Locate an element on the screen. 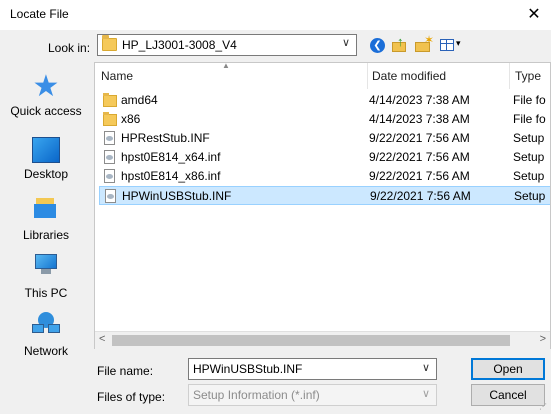 The width and height of the screenshot is (551, 414). place-quick-access: ★ Quick access is located at coordinates (46, 94).